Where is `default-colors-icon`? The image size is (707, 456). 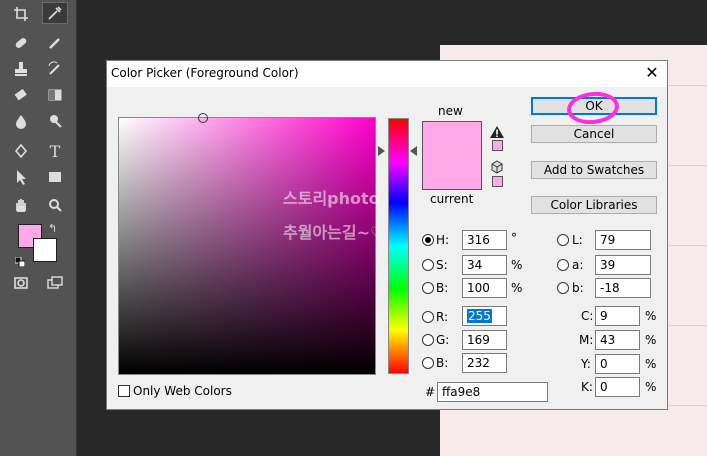 default-colors-icon is located at coordinates (20, 260).